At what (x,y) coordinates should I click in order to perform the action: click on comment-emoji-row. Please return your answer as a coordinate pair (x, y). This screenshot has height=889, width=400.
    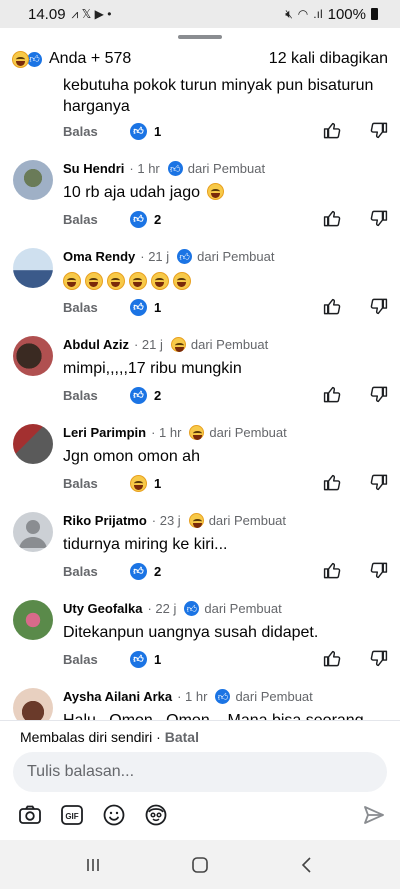
    Looking at the image, I should click on (127, 281).